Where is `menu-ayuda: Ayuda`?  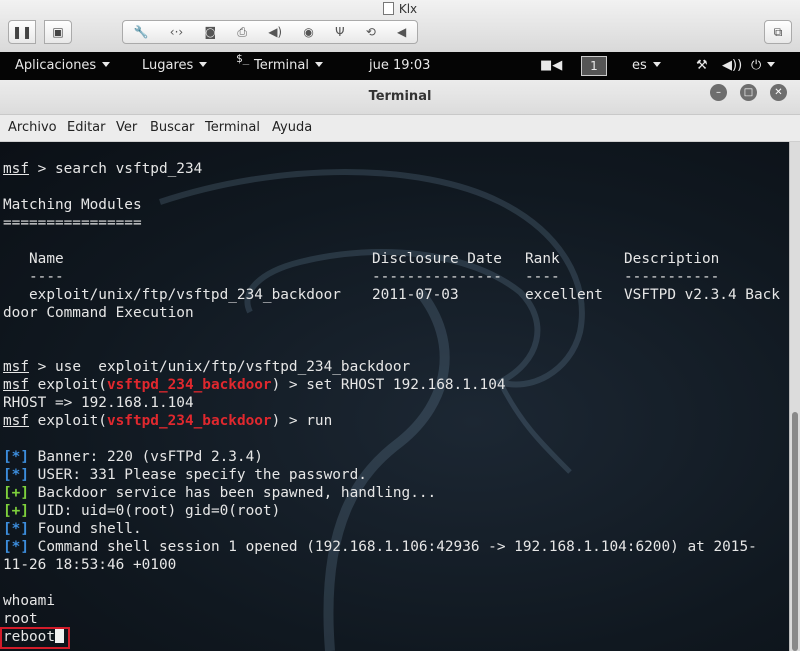
menu-ayuda: Ayuda is located at coordinates (292, 127).